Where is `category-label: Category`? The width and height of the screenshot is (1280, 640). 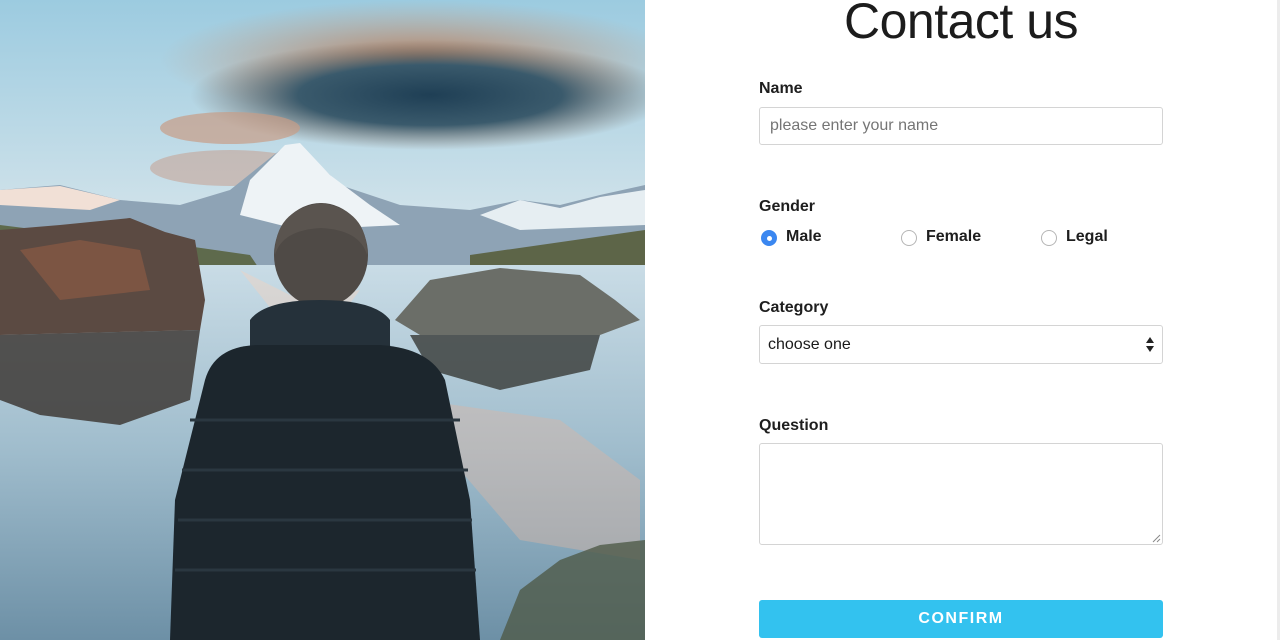
category-label: Category is located at coordinates (794, 307).